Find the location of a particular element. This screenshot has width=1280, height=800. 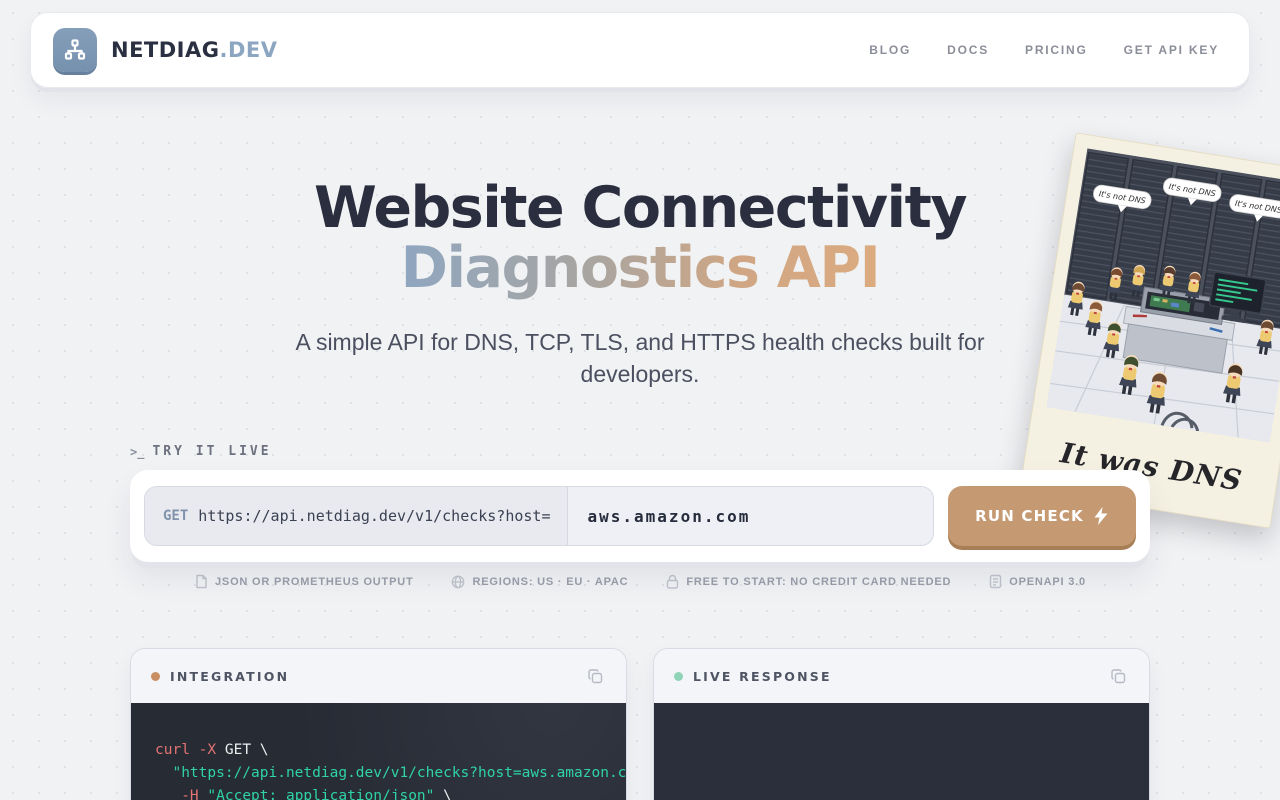

badge-openapi-label: OPENAPI 3.0 is located at coordinates (1047, 581).